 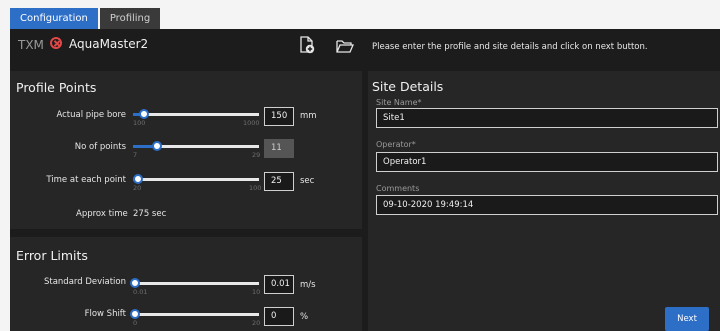 I want to click on time-per-point-slider-track, so click(x=196, y=179).